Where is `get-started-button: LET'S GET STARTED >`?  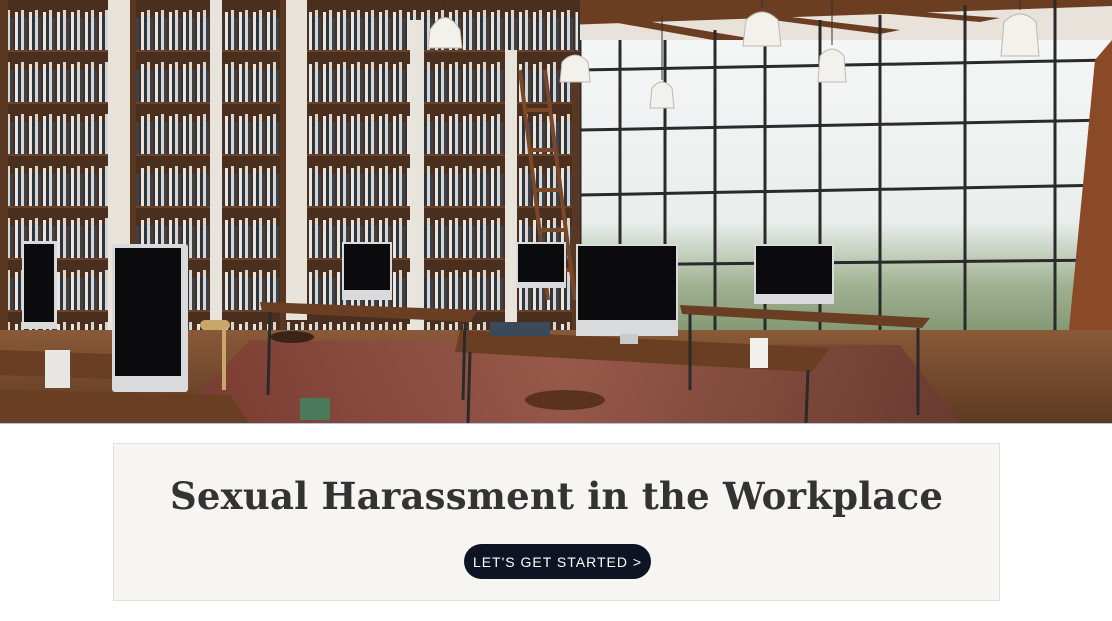 get-started-button: LET'S GET STARTED > is located at coordinates (557, 561).